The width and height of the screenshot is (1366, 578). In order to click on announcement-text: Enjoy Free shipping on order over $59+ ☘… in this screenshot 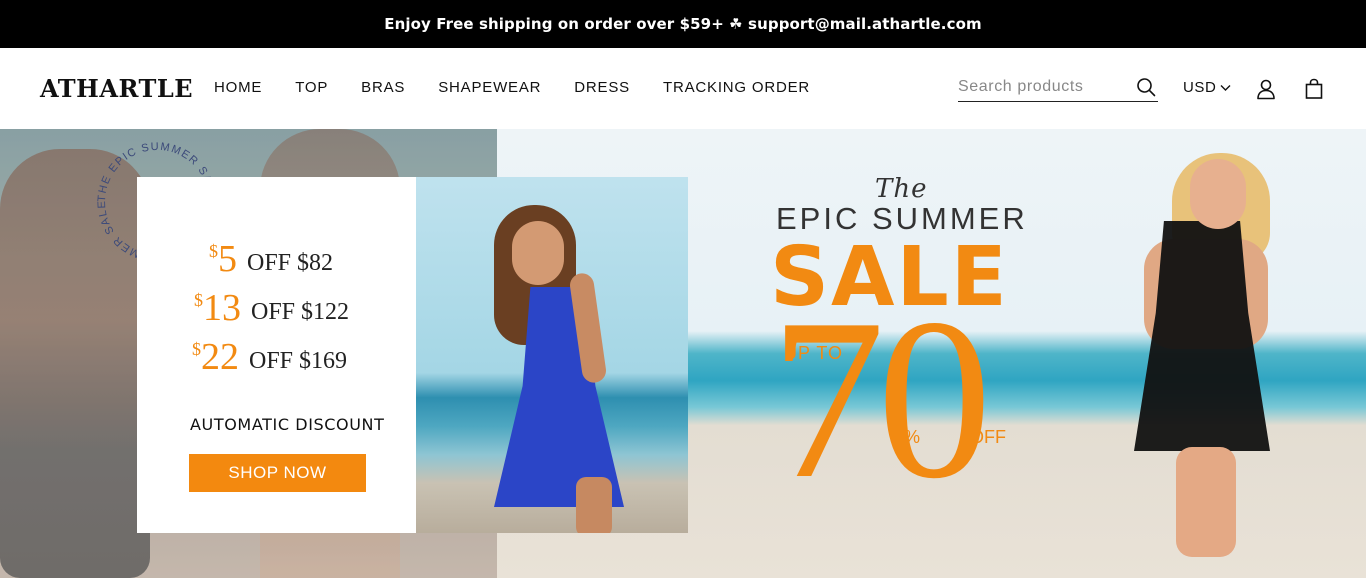, I will do `click(683, 24)`.